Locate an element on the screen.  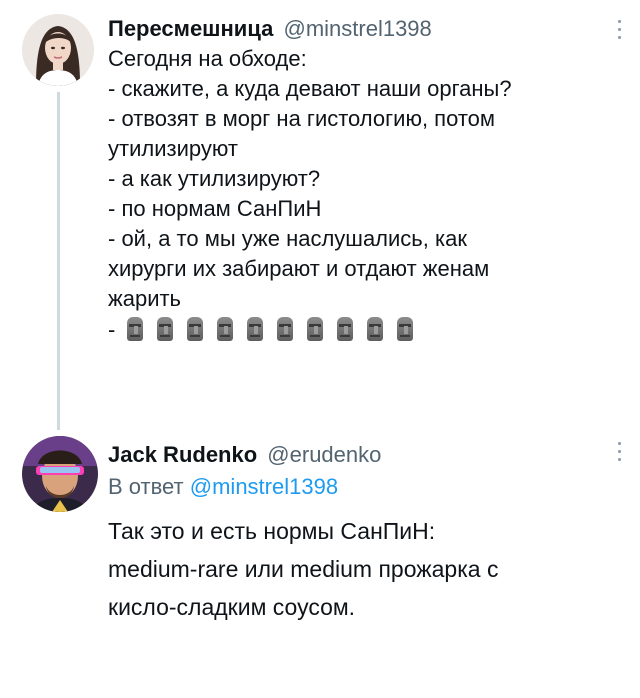
woman-avatar-icon is located at coordinates (58, 50).